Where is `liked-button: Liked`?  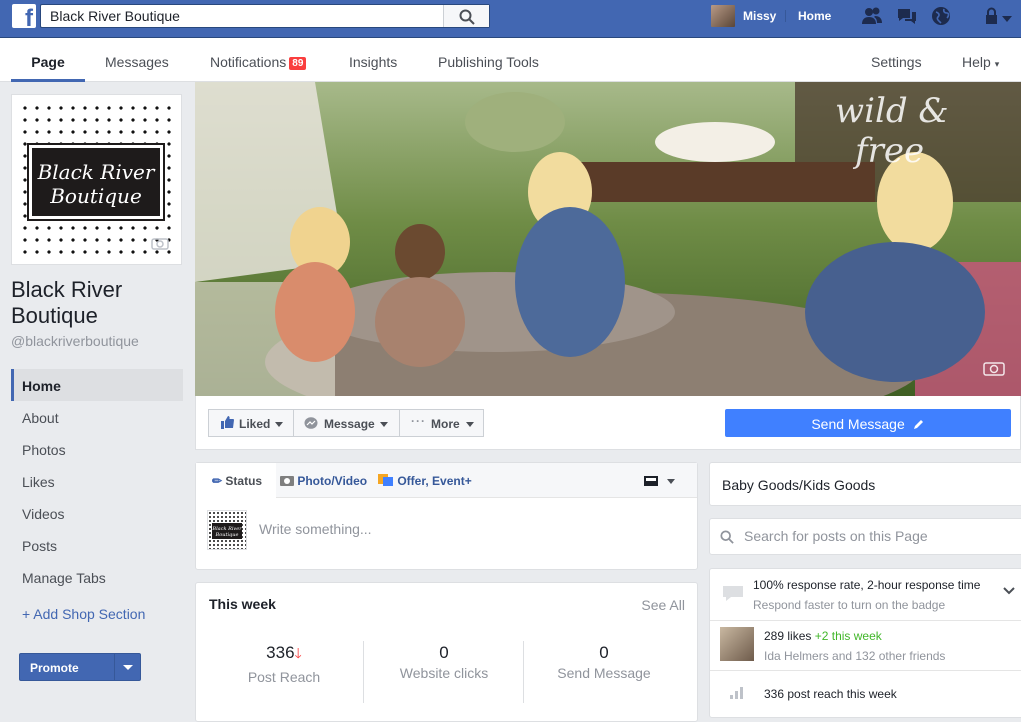 liked-button: Liked is located at coordinates (251, 423).